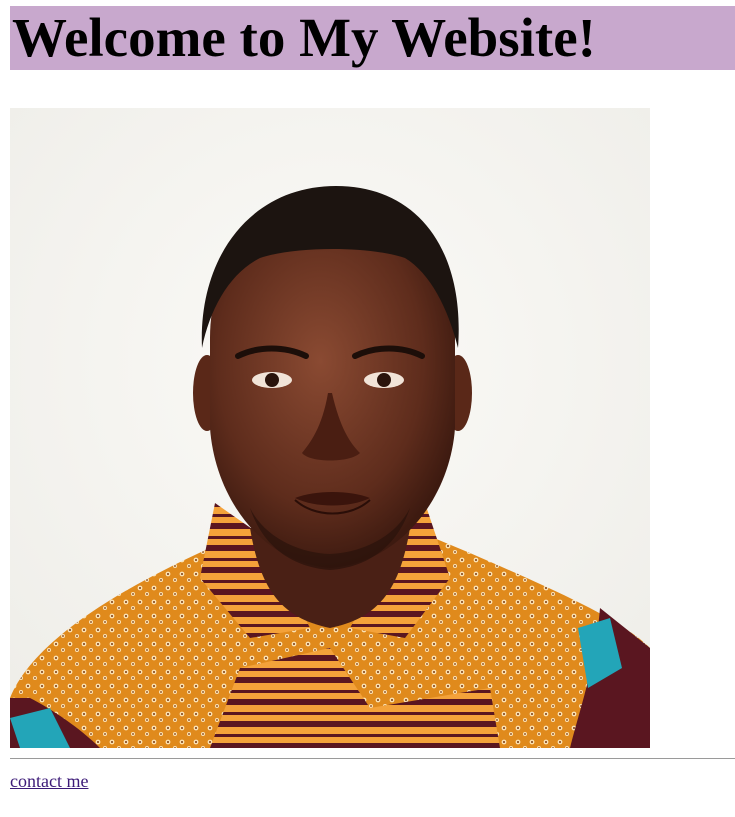 The width and height of the screenshot is (735, 817). Describe the element at coordinates (49, 781) in the screenshot. I see `contact-link: contact me` at that location.